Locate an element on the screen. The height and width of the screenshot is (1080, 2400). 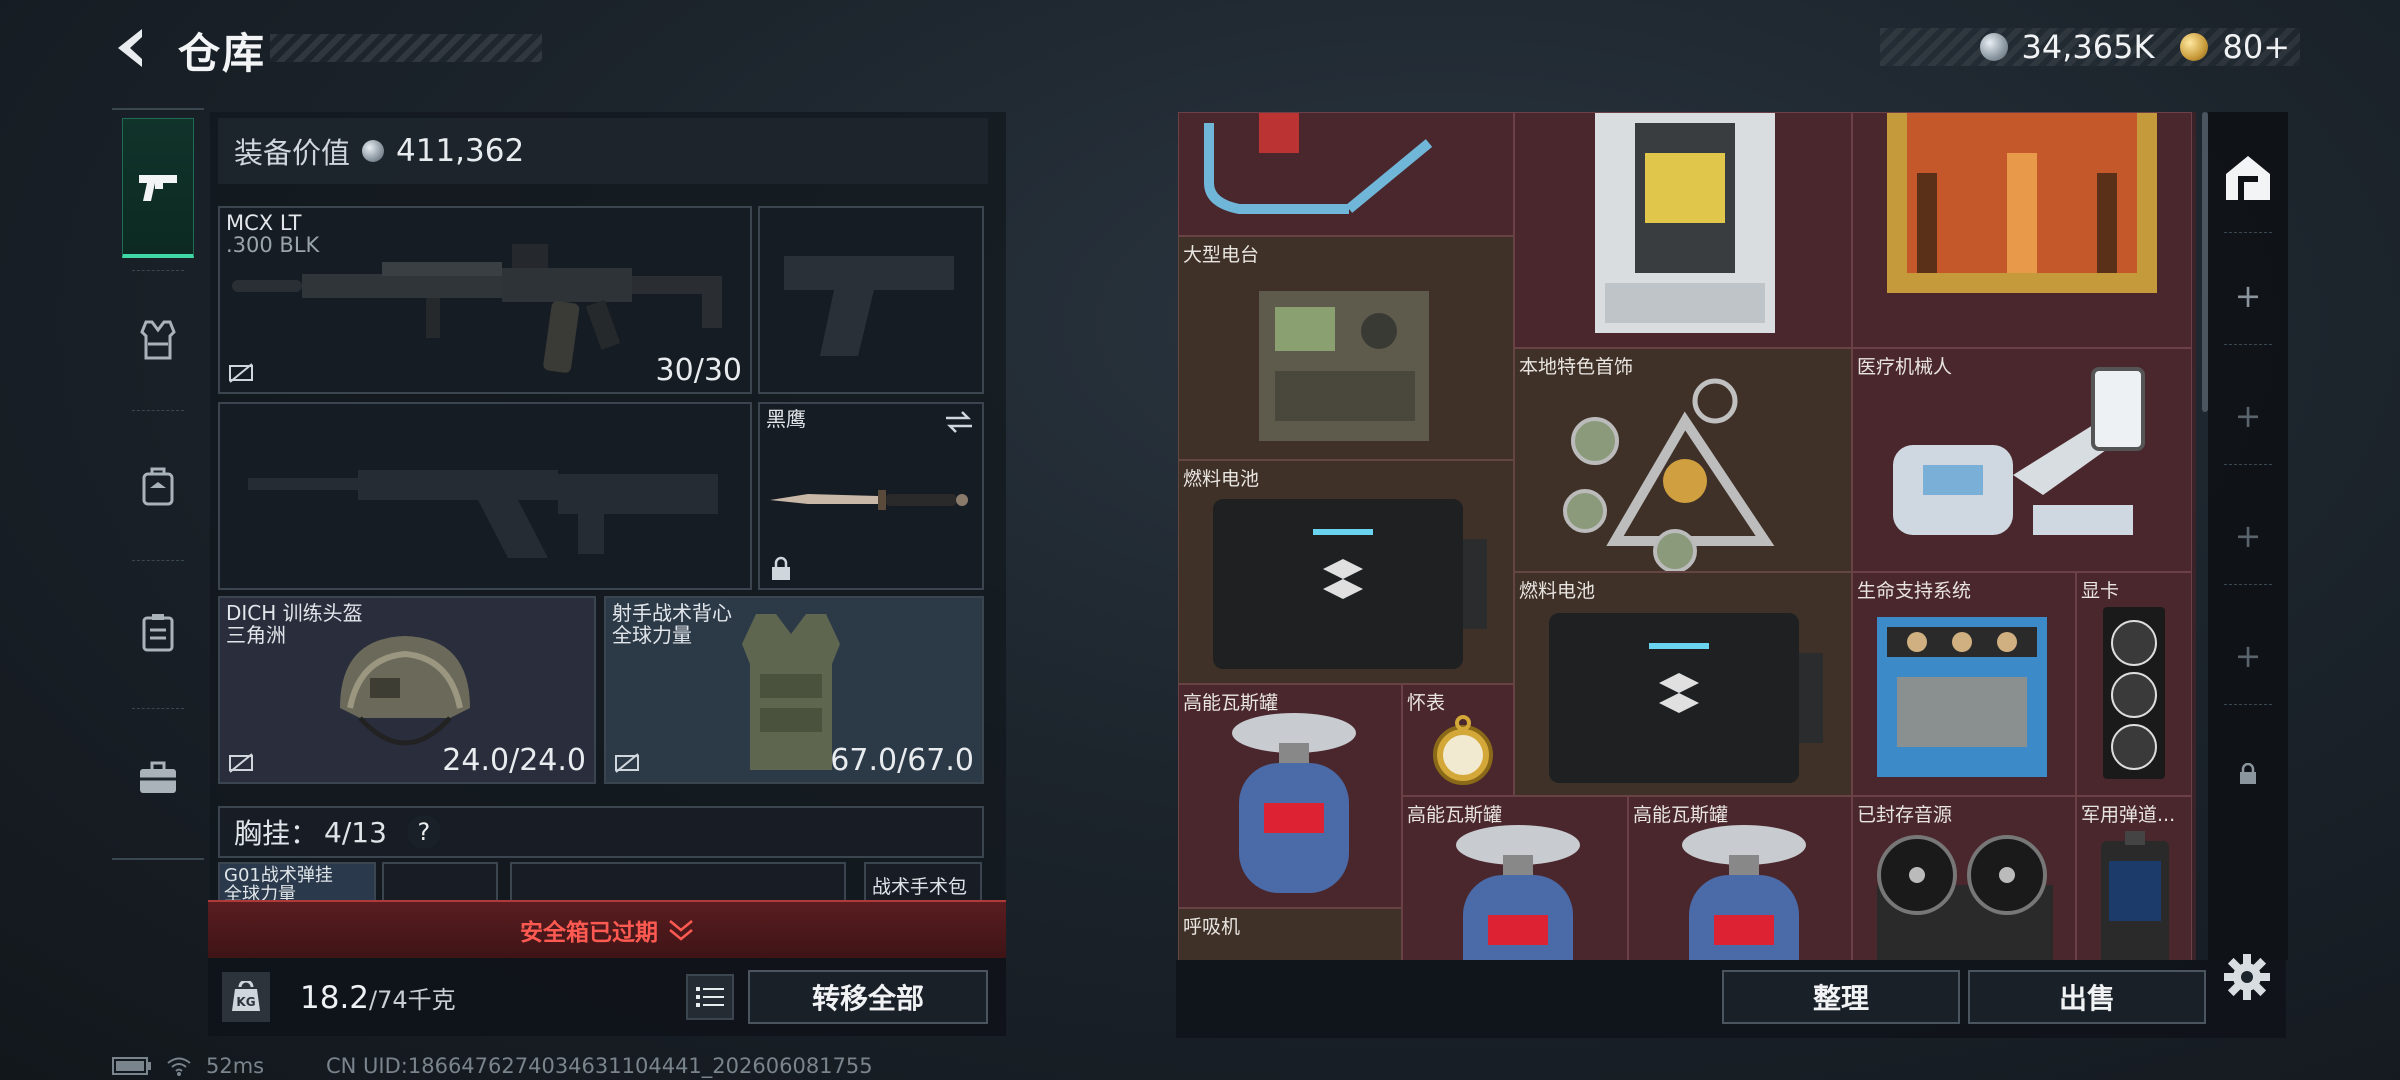
chest-slot-3: 战术手术包 is located at coordinates (923, 882).